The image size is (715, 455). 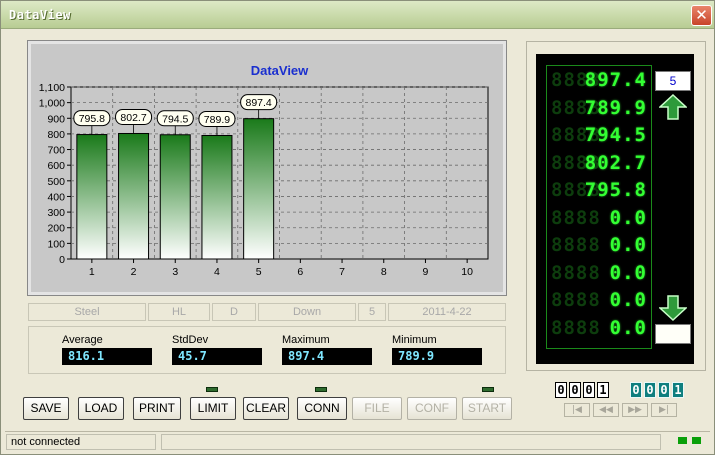 I want to click on info-direction: Down, so click(x=307, y=312).